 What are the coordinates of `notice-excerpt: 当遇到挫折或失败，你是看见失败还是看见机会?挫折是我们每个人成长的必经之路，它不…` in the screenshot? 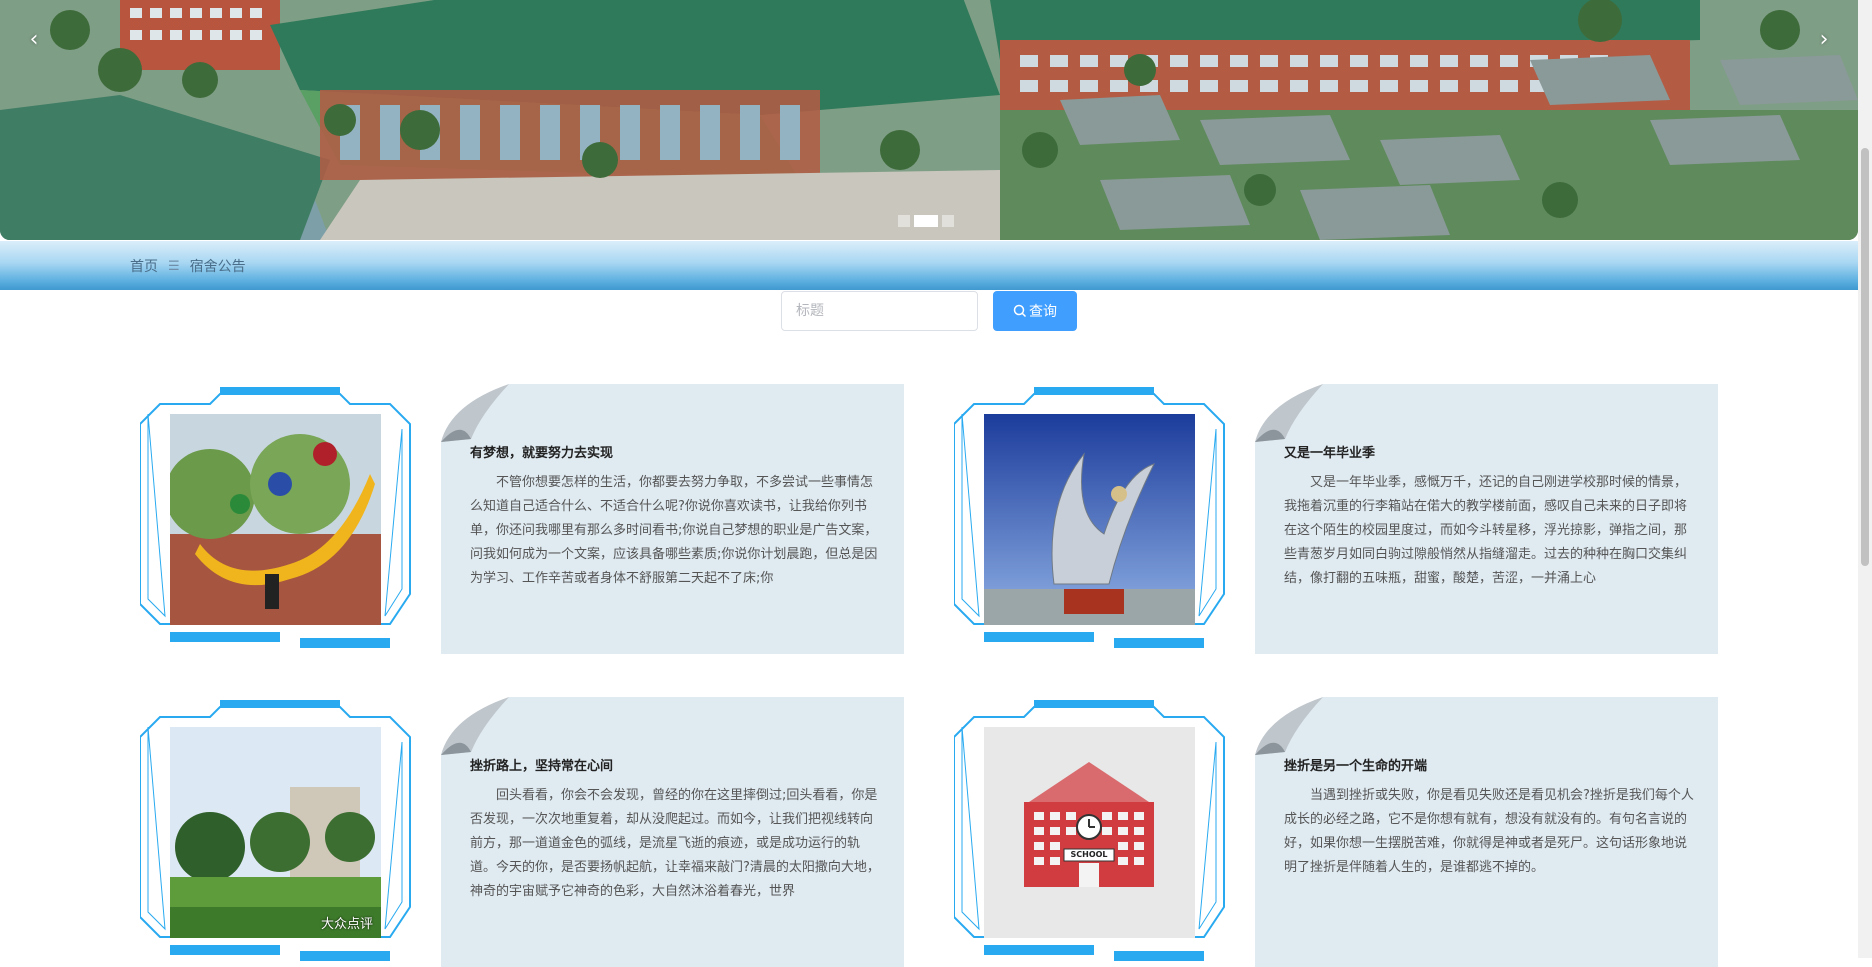 It's located at (1489, 831).